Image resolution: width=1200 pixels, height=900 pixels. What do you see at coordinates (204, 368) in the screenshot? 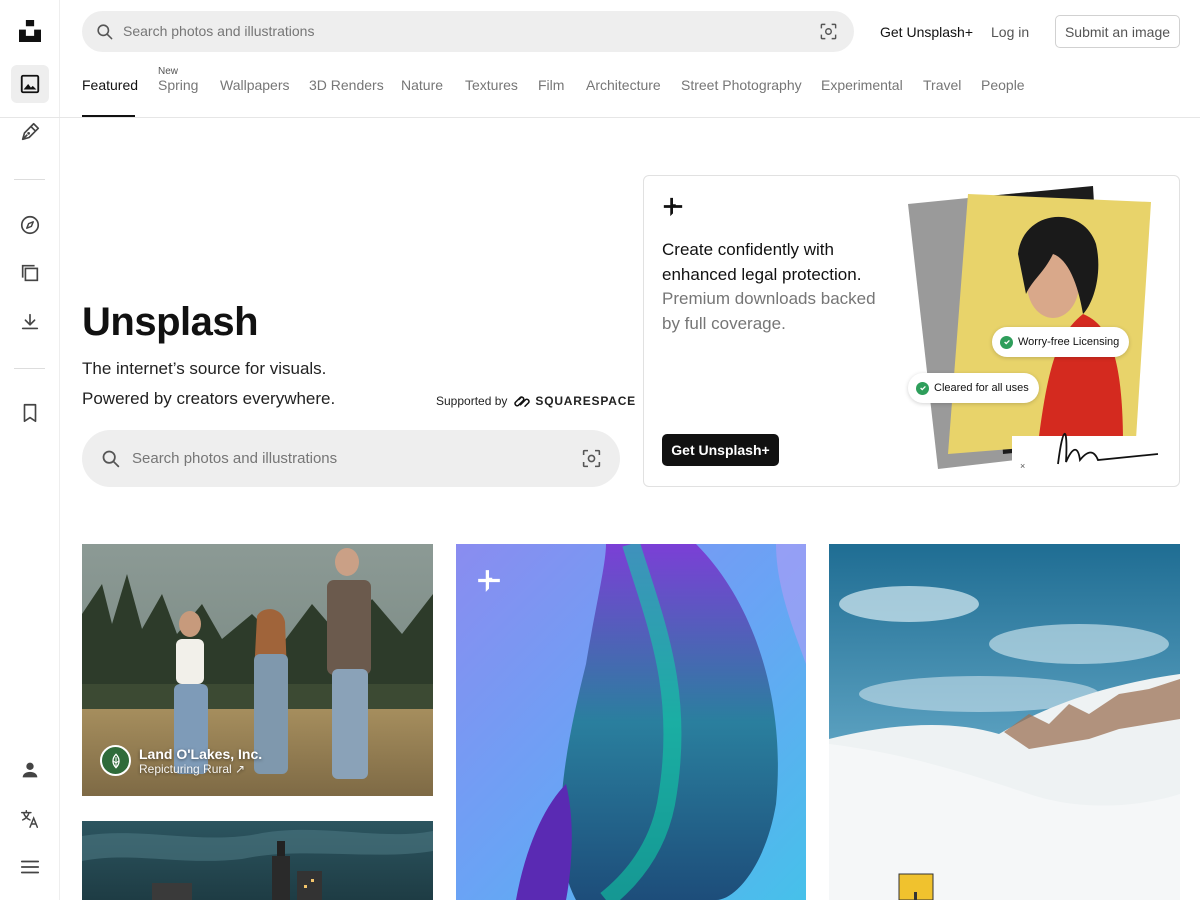
I see `hero-subtitle-line1: The internet’s source for visuals.` at bounding box center [204, 368].